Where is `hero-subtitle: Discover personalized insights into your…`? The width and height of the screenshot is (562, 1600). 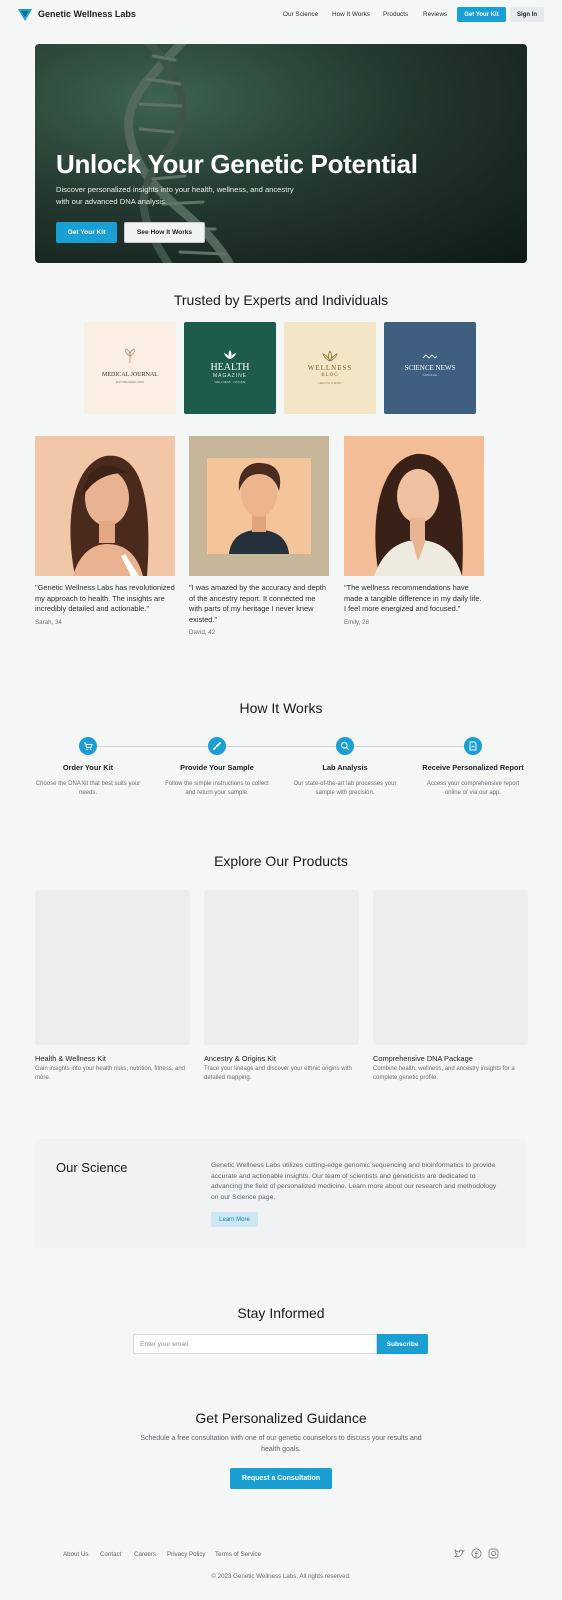
hero-subtitle: Discover personalized insights into your… is located at coordinates (175, 195).